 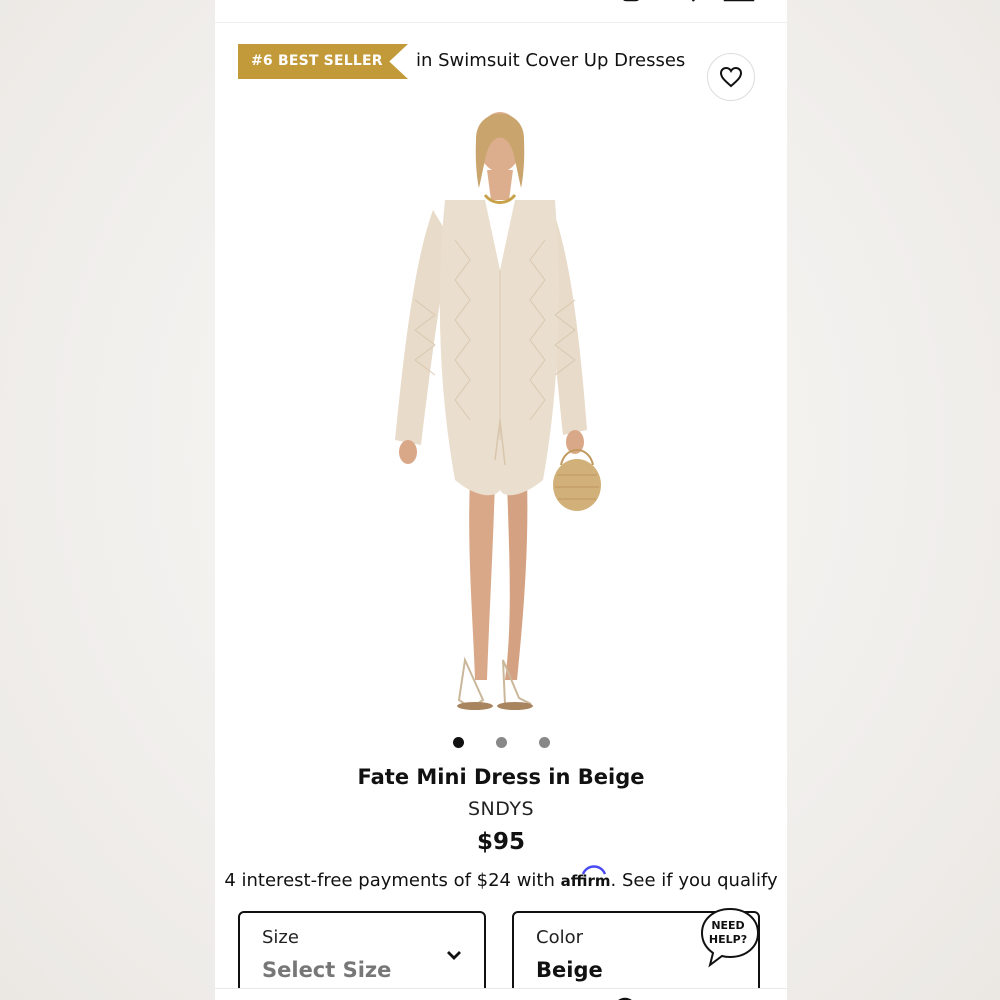 What do you see at coordinates (323, 61) in the screenshot?
I see `best-seller-badge: #6 BEST SELLER` at bounding box center [323, 61].